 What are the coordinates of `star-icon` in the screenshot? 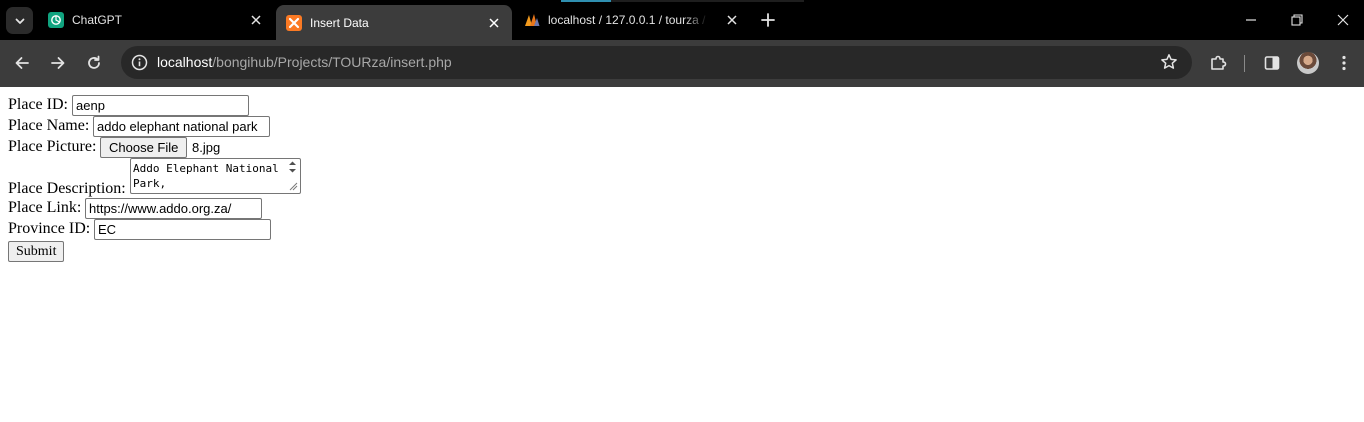 It's located at (1169, 62).